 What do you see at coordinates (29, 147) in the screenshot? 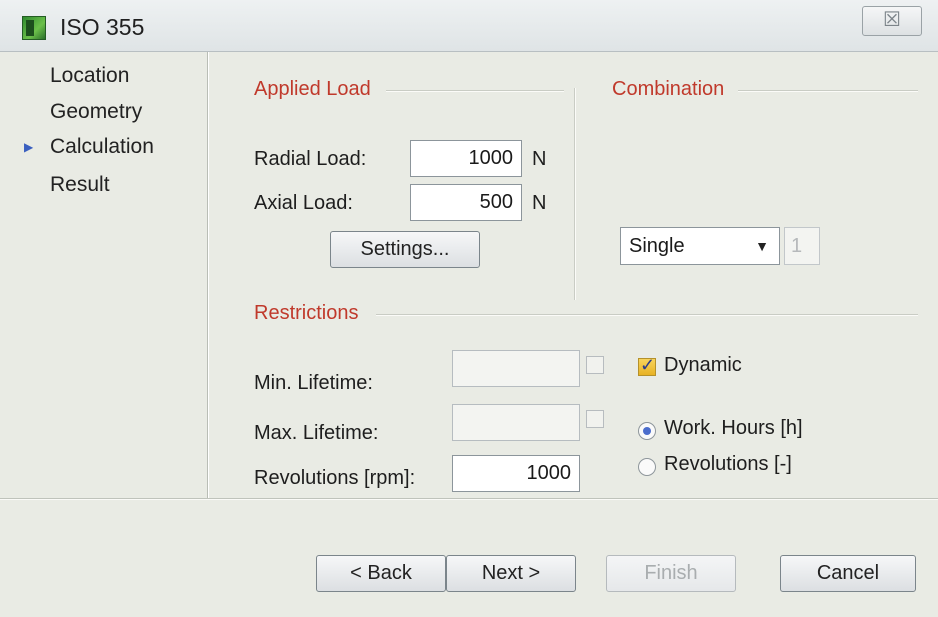
I see `active-step-arrow-icon: ▶` at bounding box center [29, 147].